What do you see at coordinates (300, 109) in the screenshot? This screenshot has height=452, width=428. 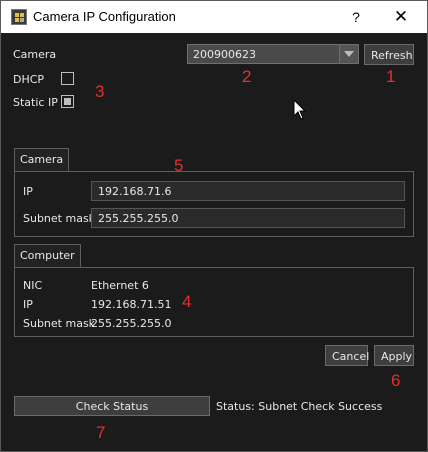 I see `mouse-cursor-icon` at bounding box center [300, 109].